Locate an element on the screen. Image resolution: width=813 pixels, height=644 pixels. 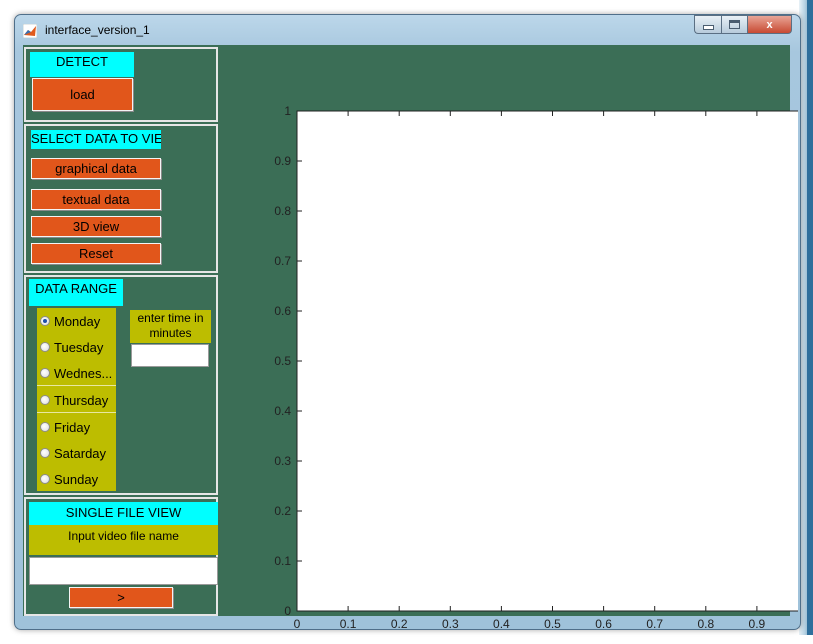
radio-tuesday: Tuesday is located at coordinates (76, 347).